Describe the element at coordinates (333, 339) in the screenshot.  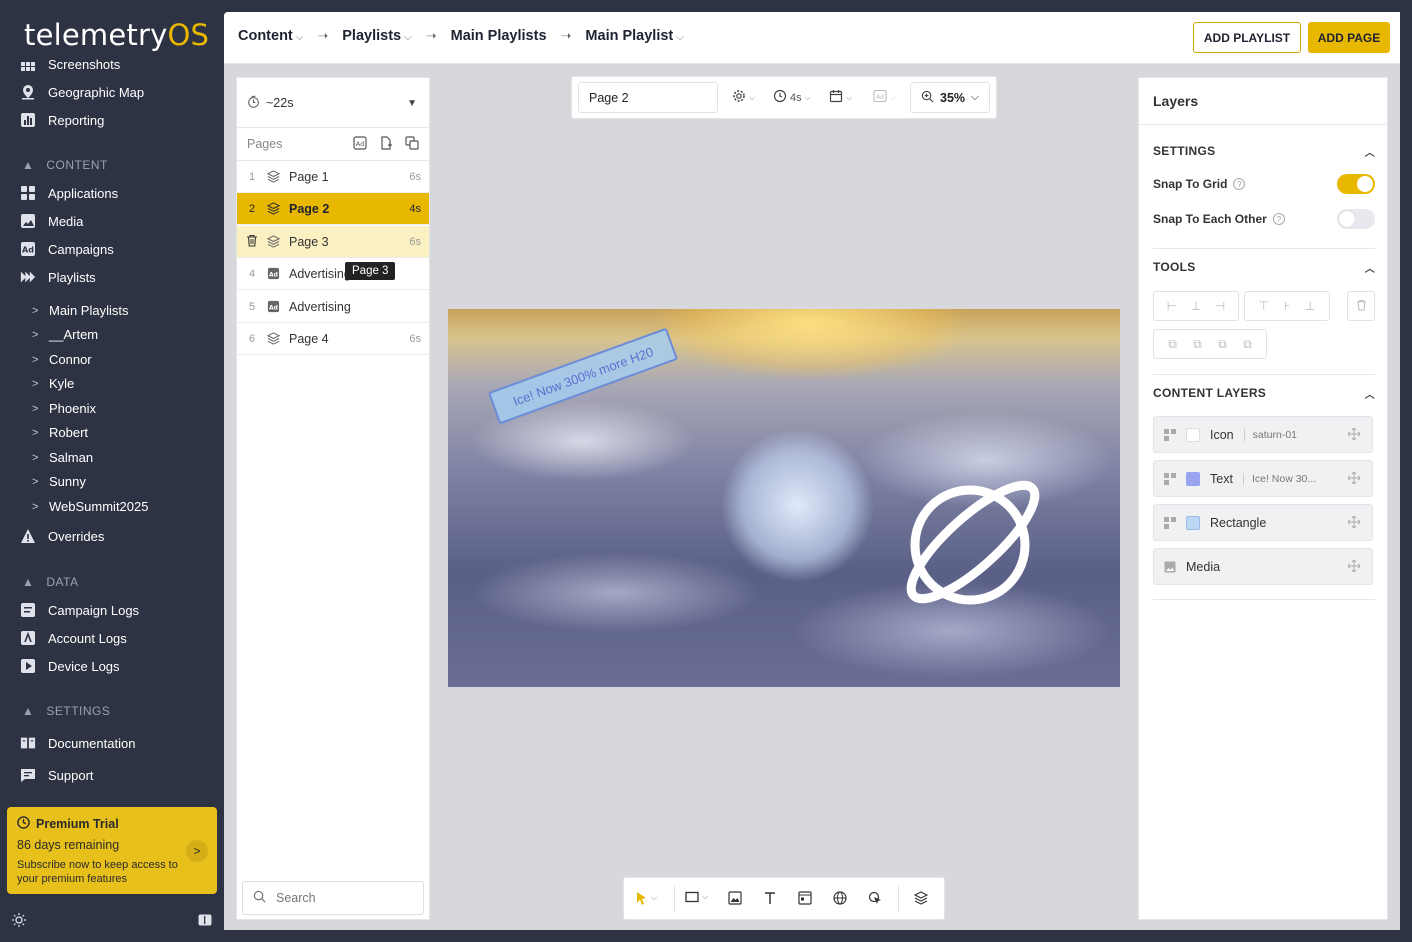
I see `page-row: 6 Page 4 6s` at that location.